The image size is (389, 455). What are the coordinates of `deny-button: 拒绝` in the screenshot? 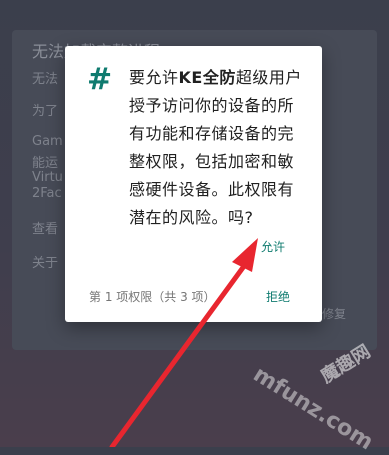 It's located at (278, 296).